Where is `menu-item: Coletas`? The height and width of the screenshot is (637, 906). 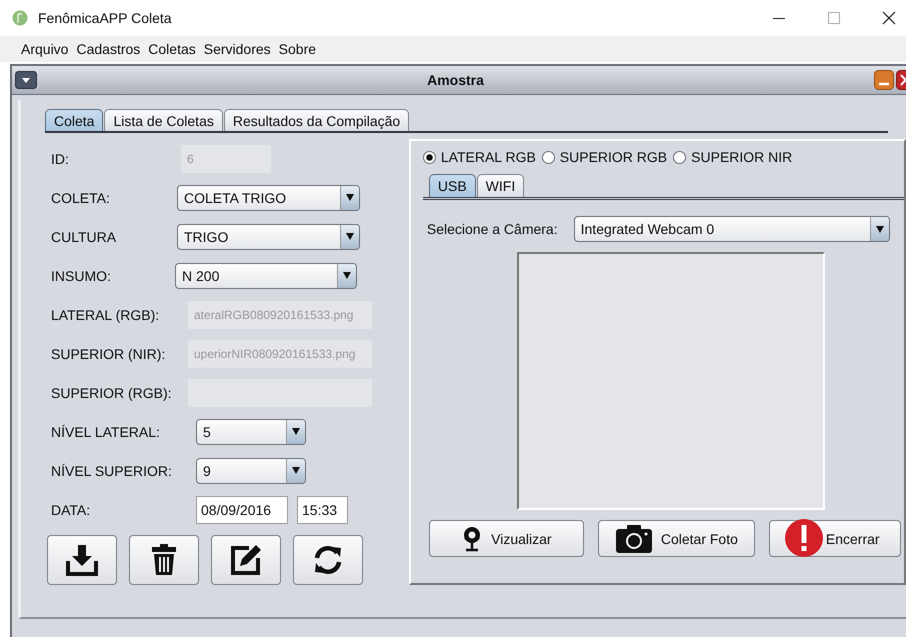
menu-item: Coletas is located at coordinates (172, 49).